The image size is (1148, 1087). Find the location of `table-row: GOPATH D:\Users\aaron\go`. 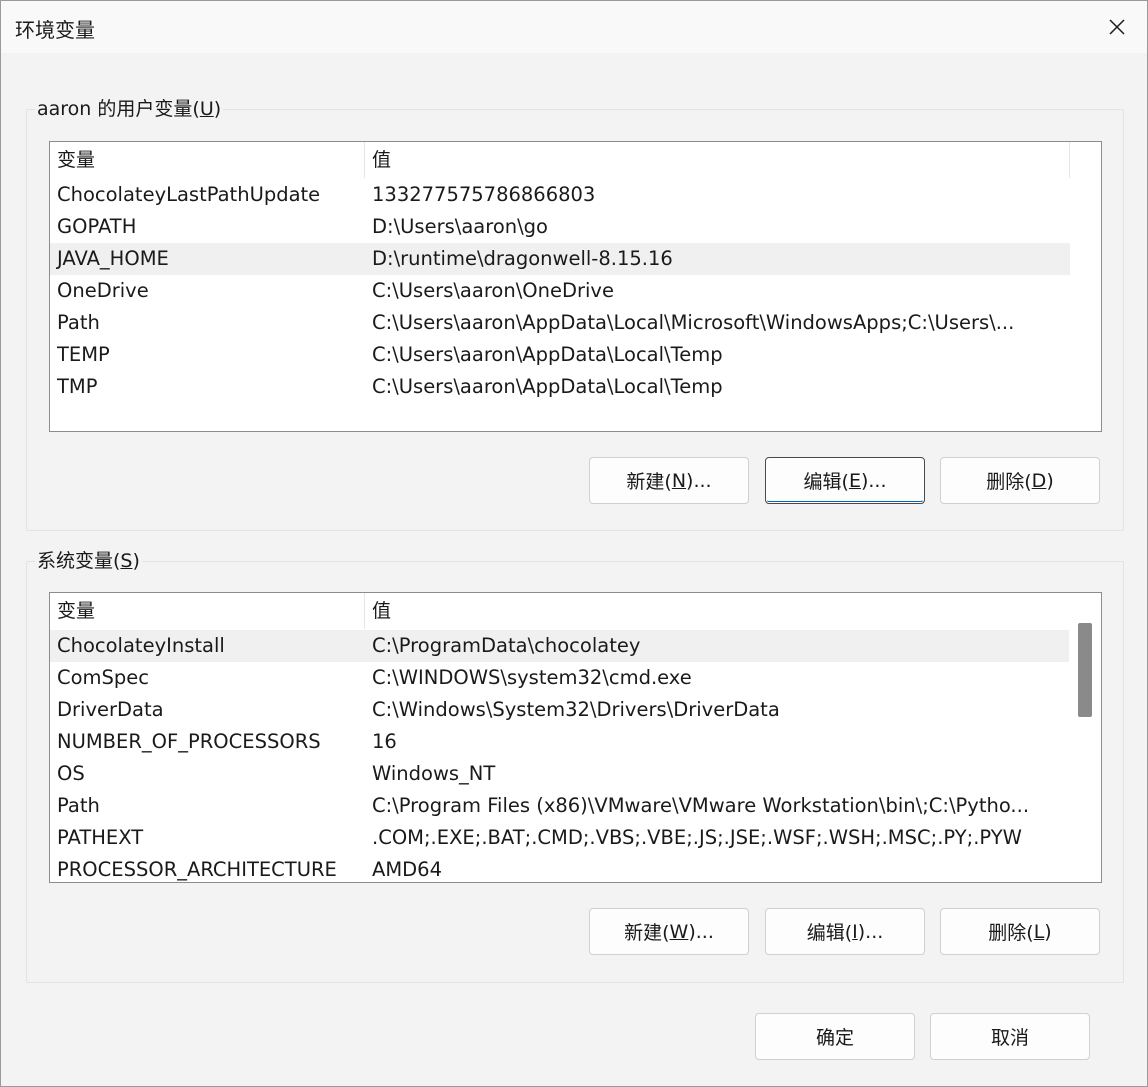

table-row: GOPATH D:\Users\aaron\go is located at coordinates (560, 227).